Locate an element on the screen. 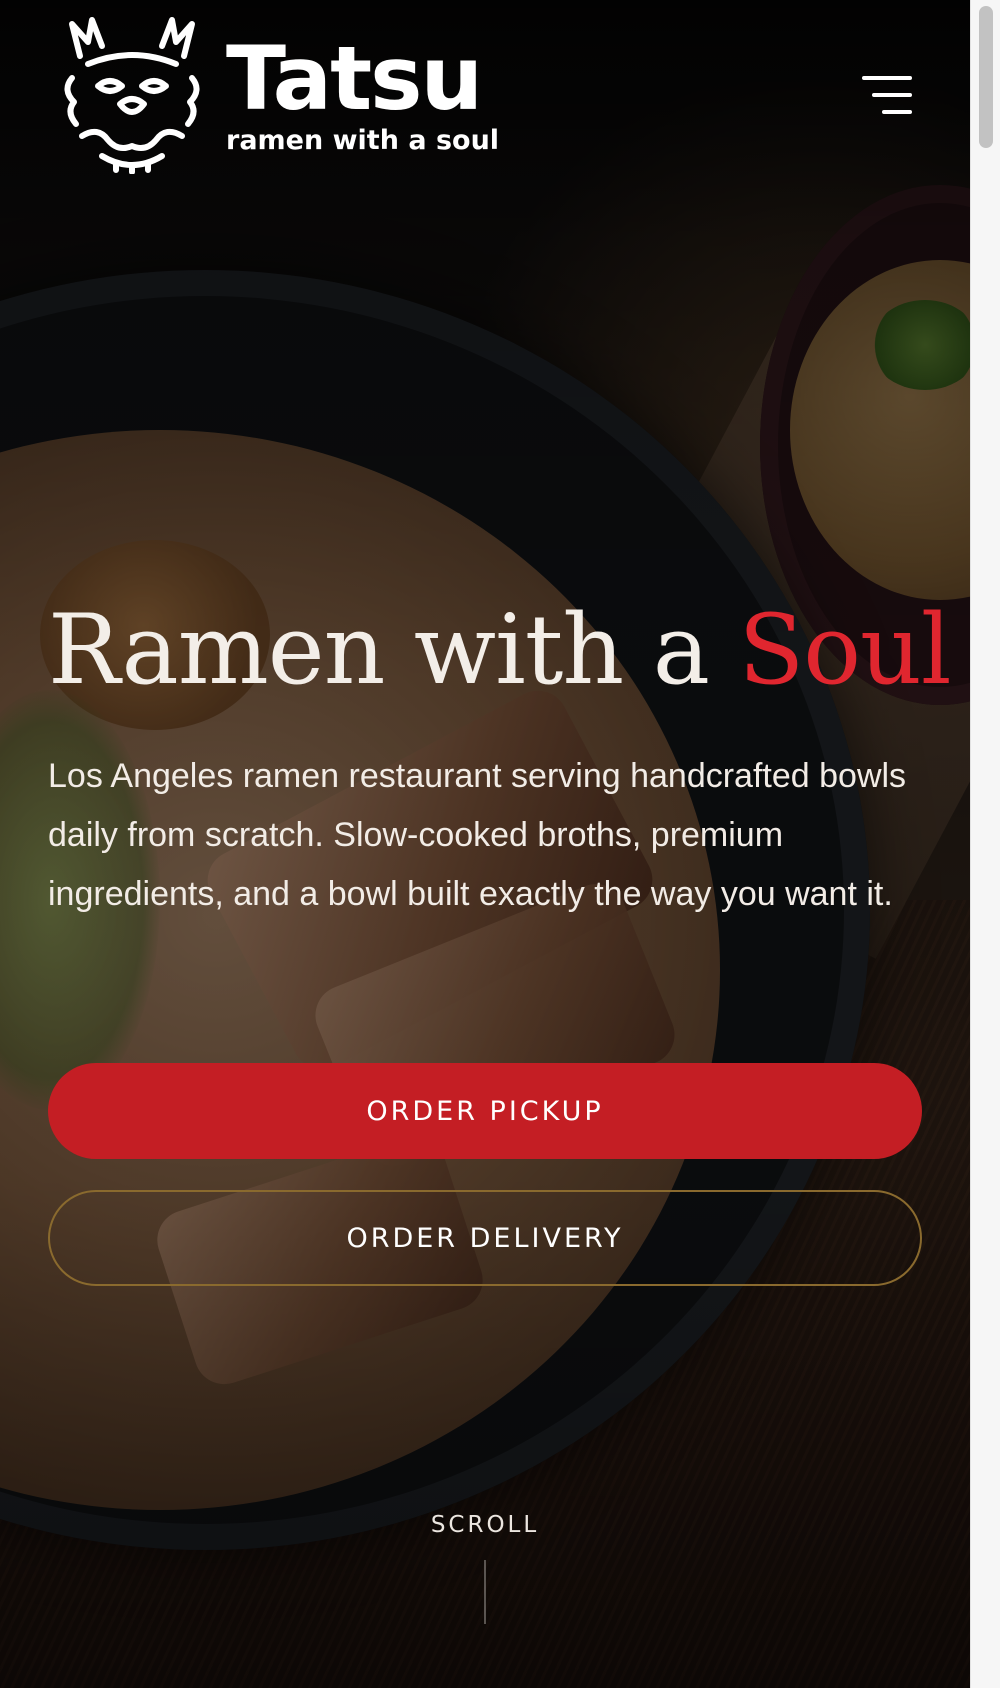 The image size is (1000, 1688). page-scrollbar is located at coordinates (985, 844).